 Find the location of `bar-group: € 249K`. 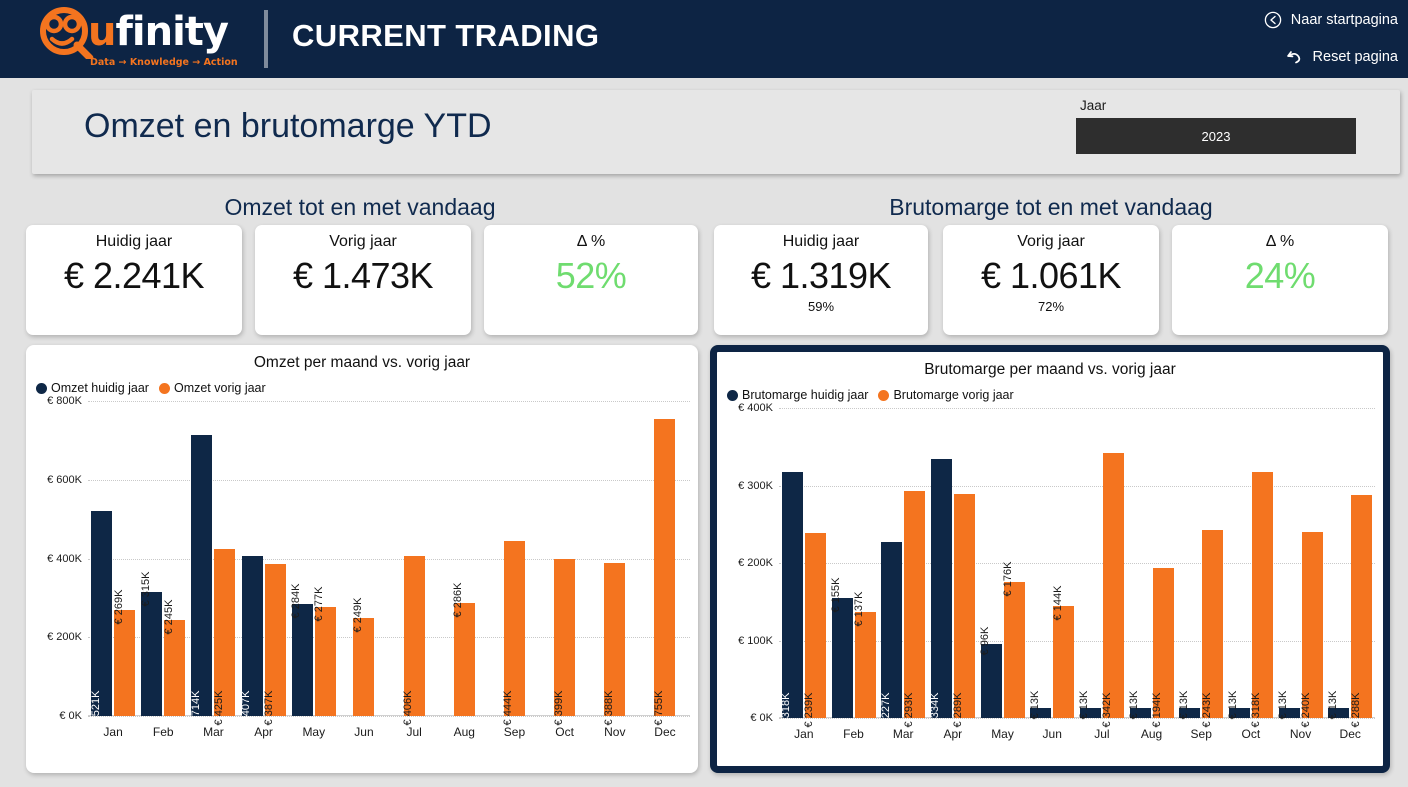

bar-group: € 249K is located at coordinates (364, 558).